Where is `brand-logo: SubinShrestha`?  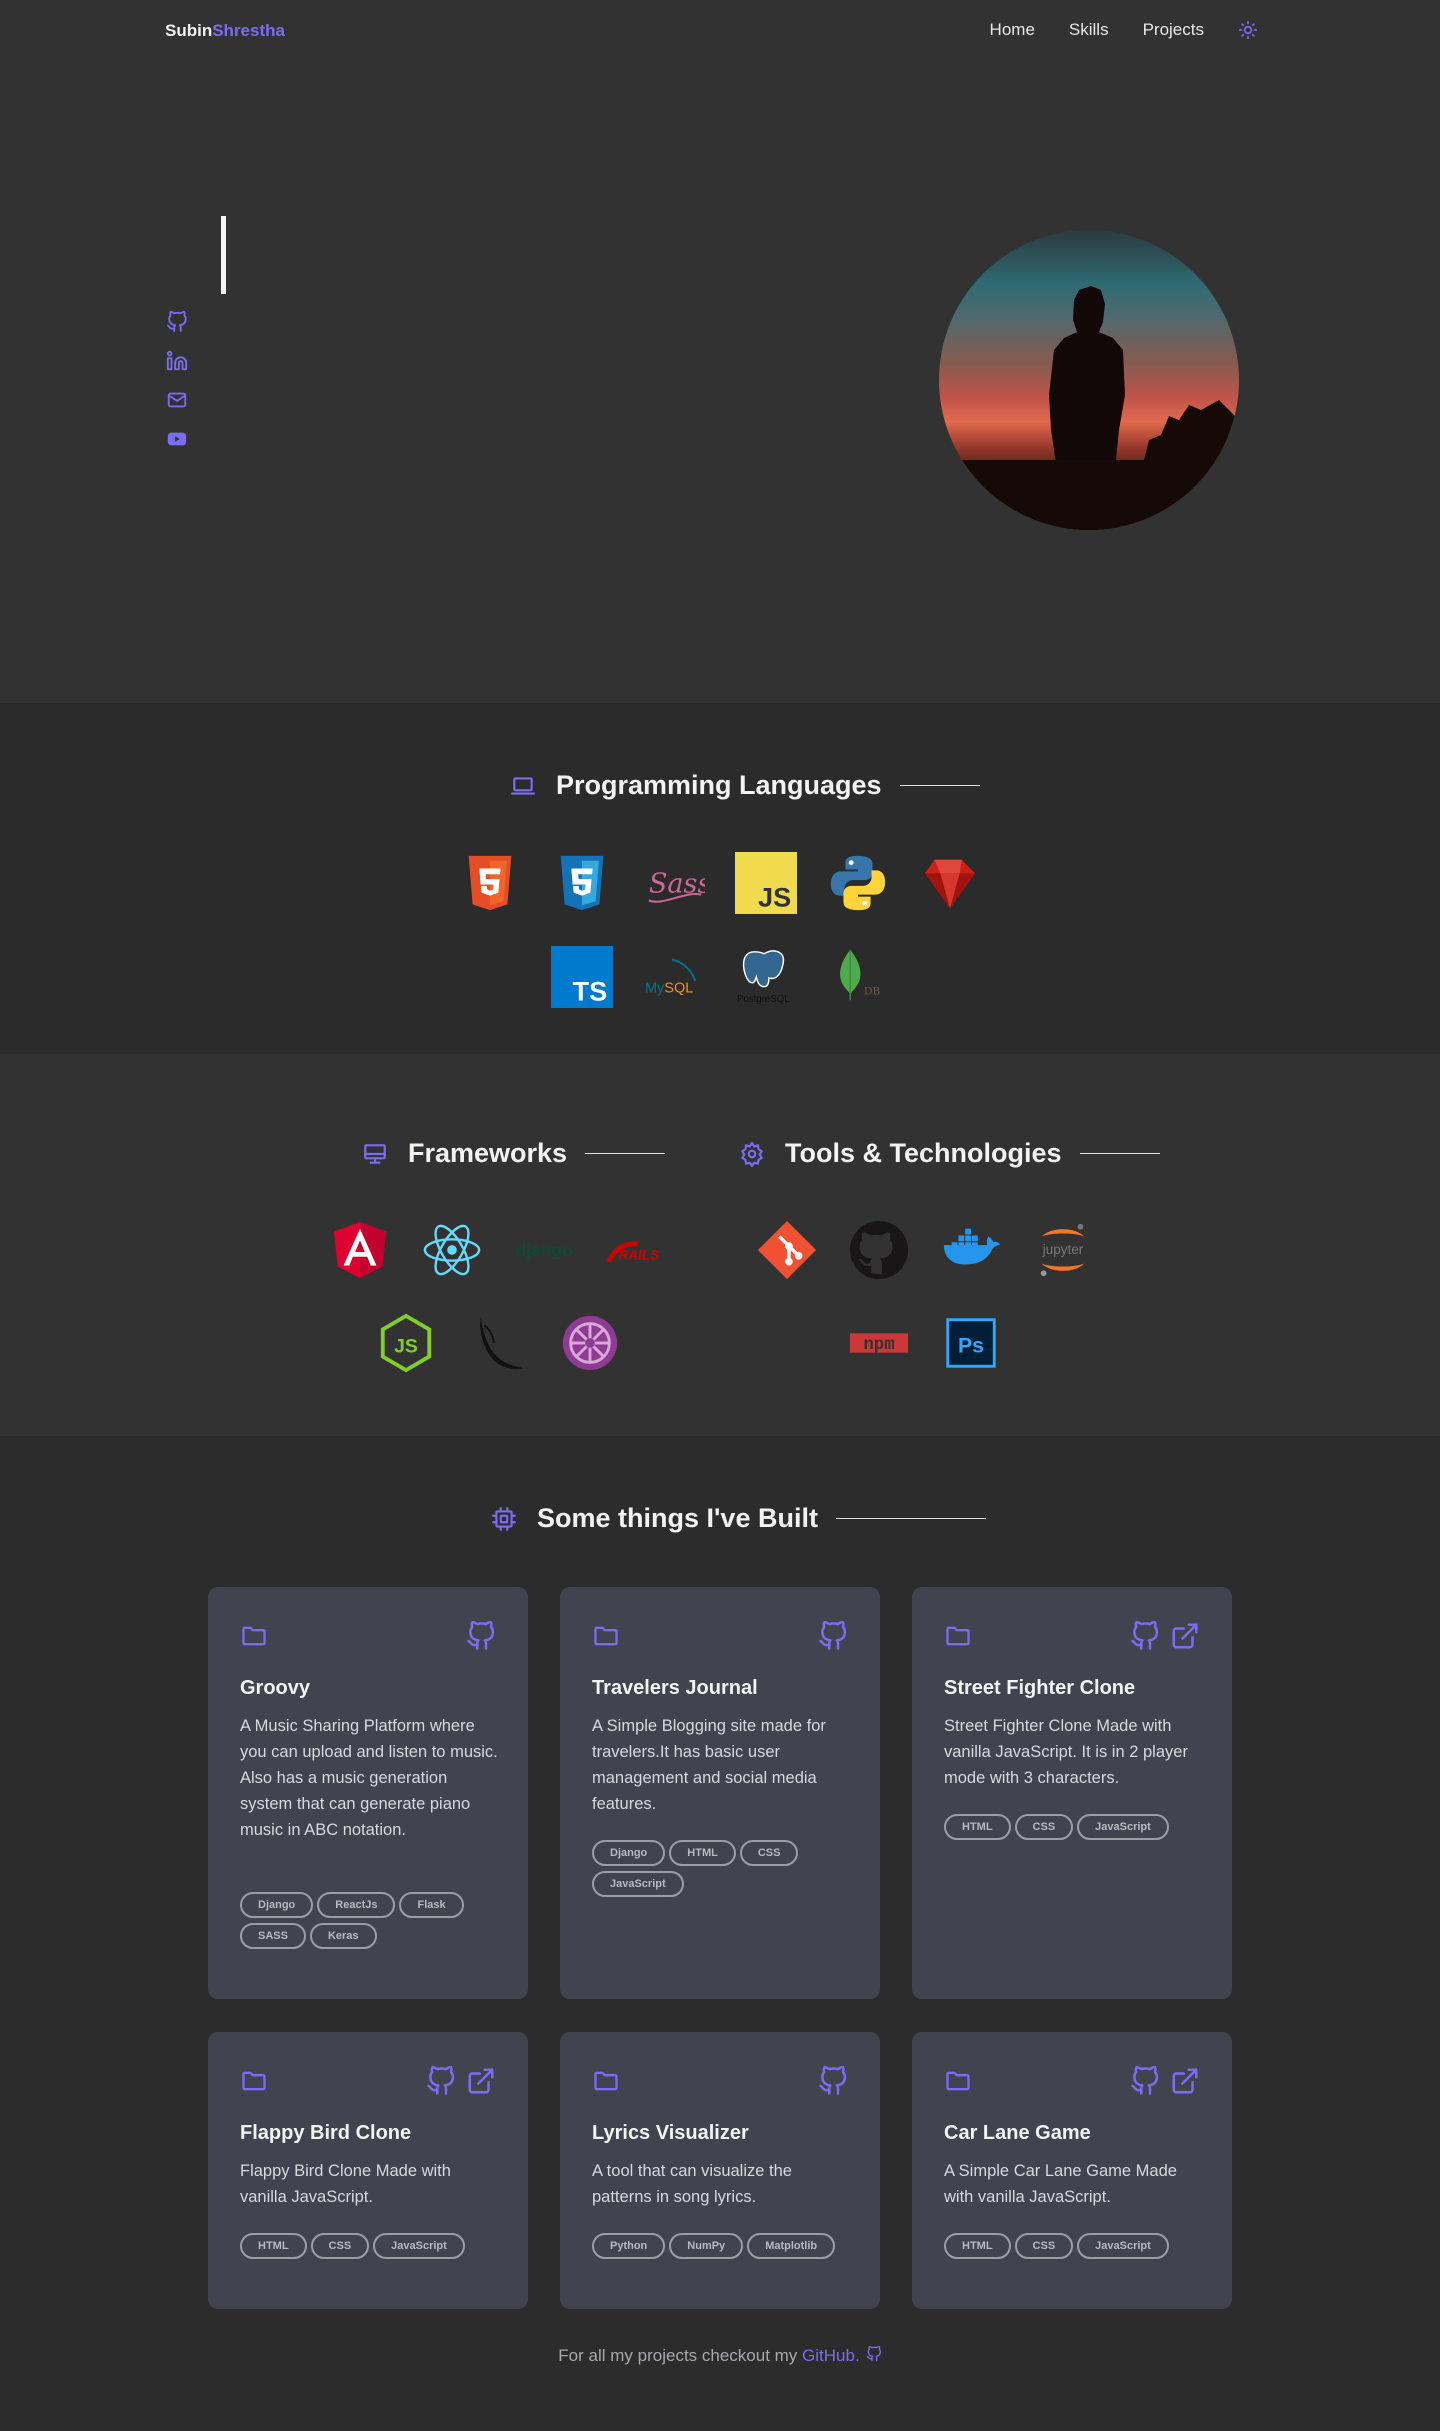
brand-logo: SubinShrestha is located at coordinates (225, 31).